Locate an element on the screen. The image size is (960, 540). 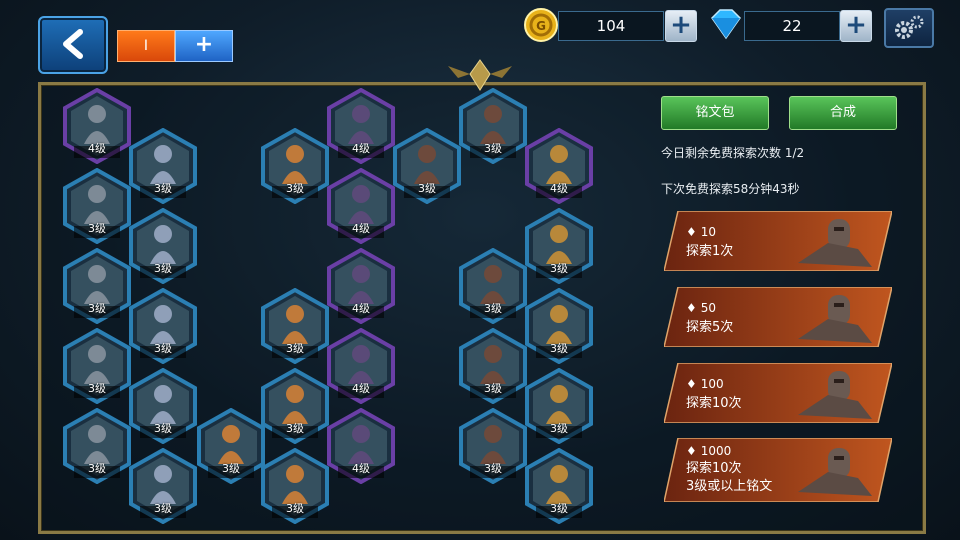
add-gold-button: + is located at coordinates (681, 26).